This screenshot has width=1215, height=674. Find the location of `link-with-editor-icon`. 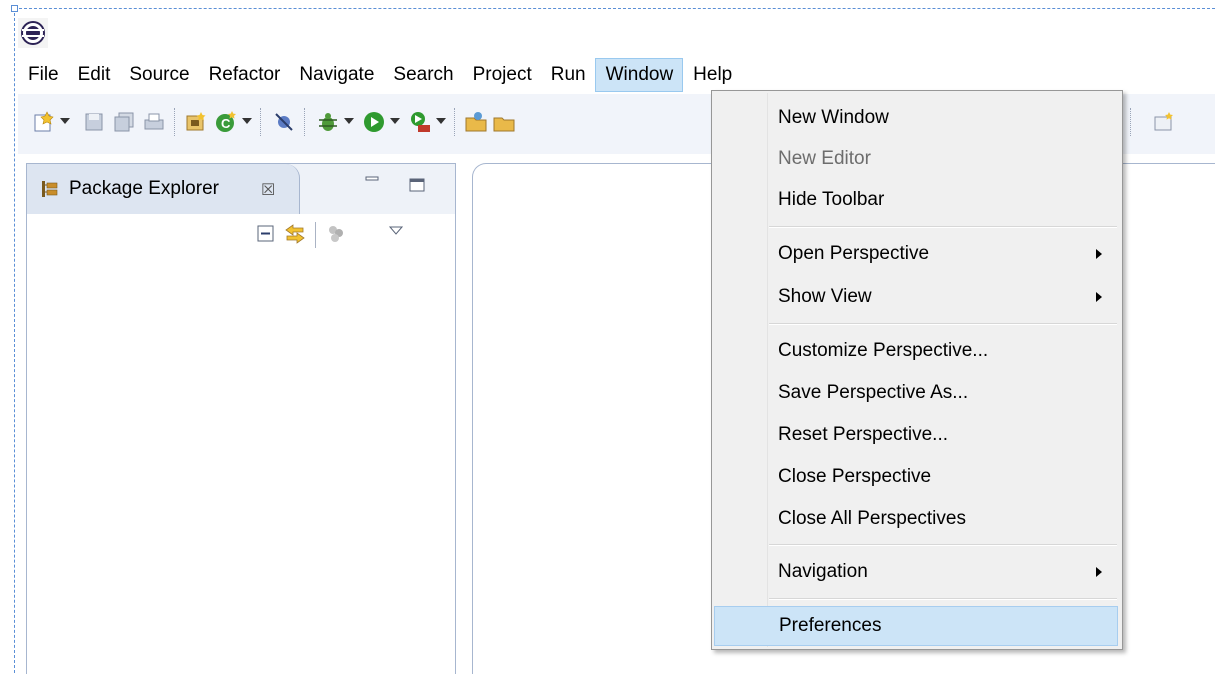

link-with-editor-icon is located at coordinates (295, 234).